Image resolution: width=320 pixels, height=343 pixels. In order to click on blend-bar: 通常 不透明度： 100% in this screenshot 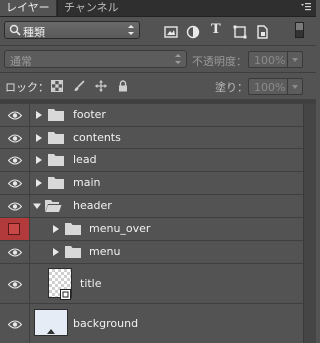, I will do `click(158, 59)`.